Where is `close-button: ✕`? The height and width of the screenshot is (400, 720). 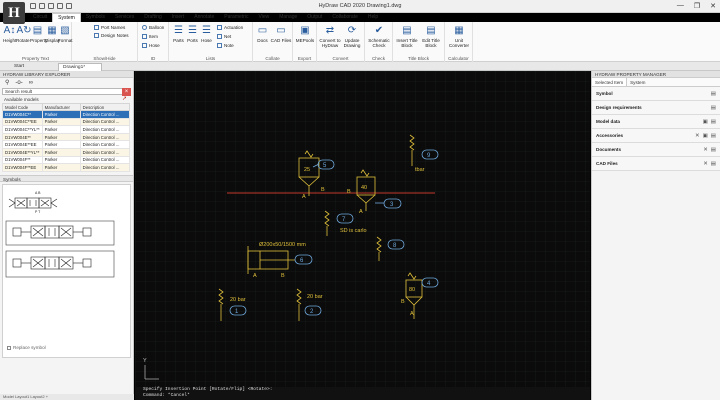
close-button: ✕ is located at coordinates (713, 6).